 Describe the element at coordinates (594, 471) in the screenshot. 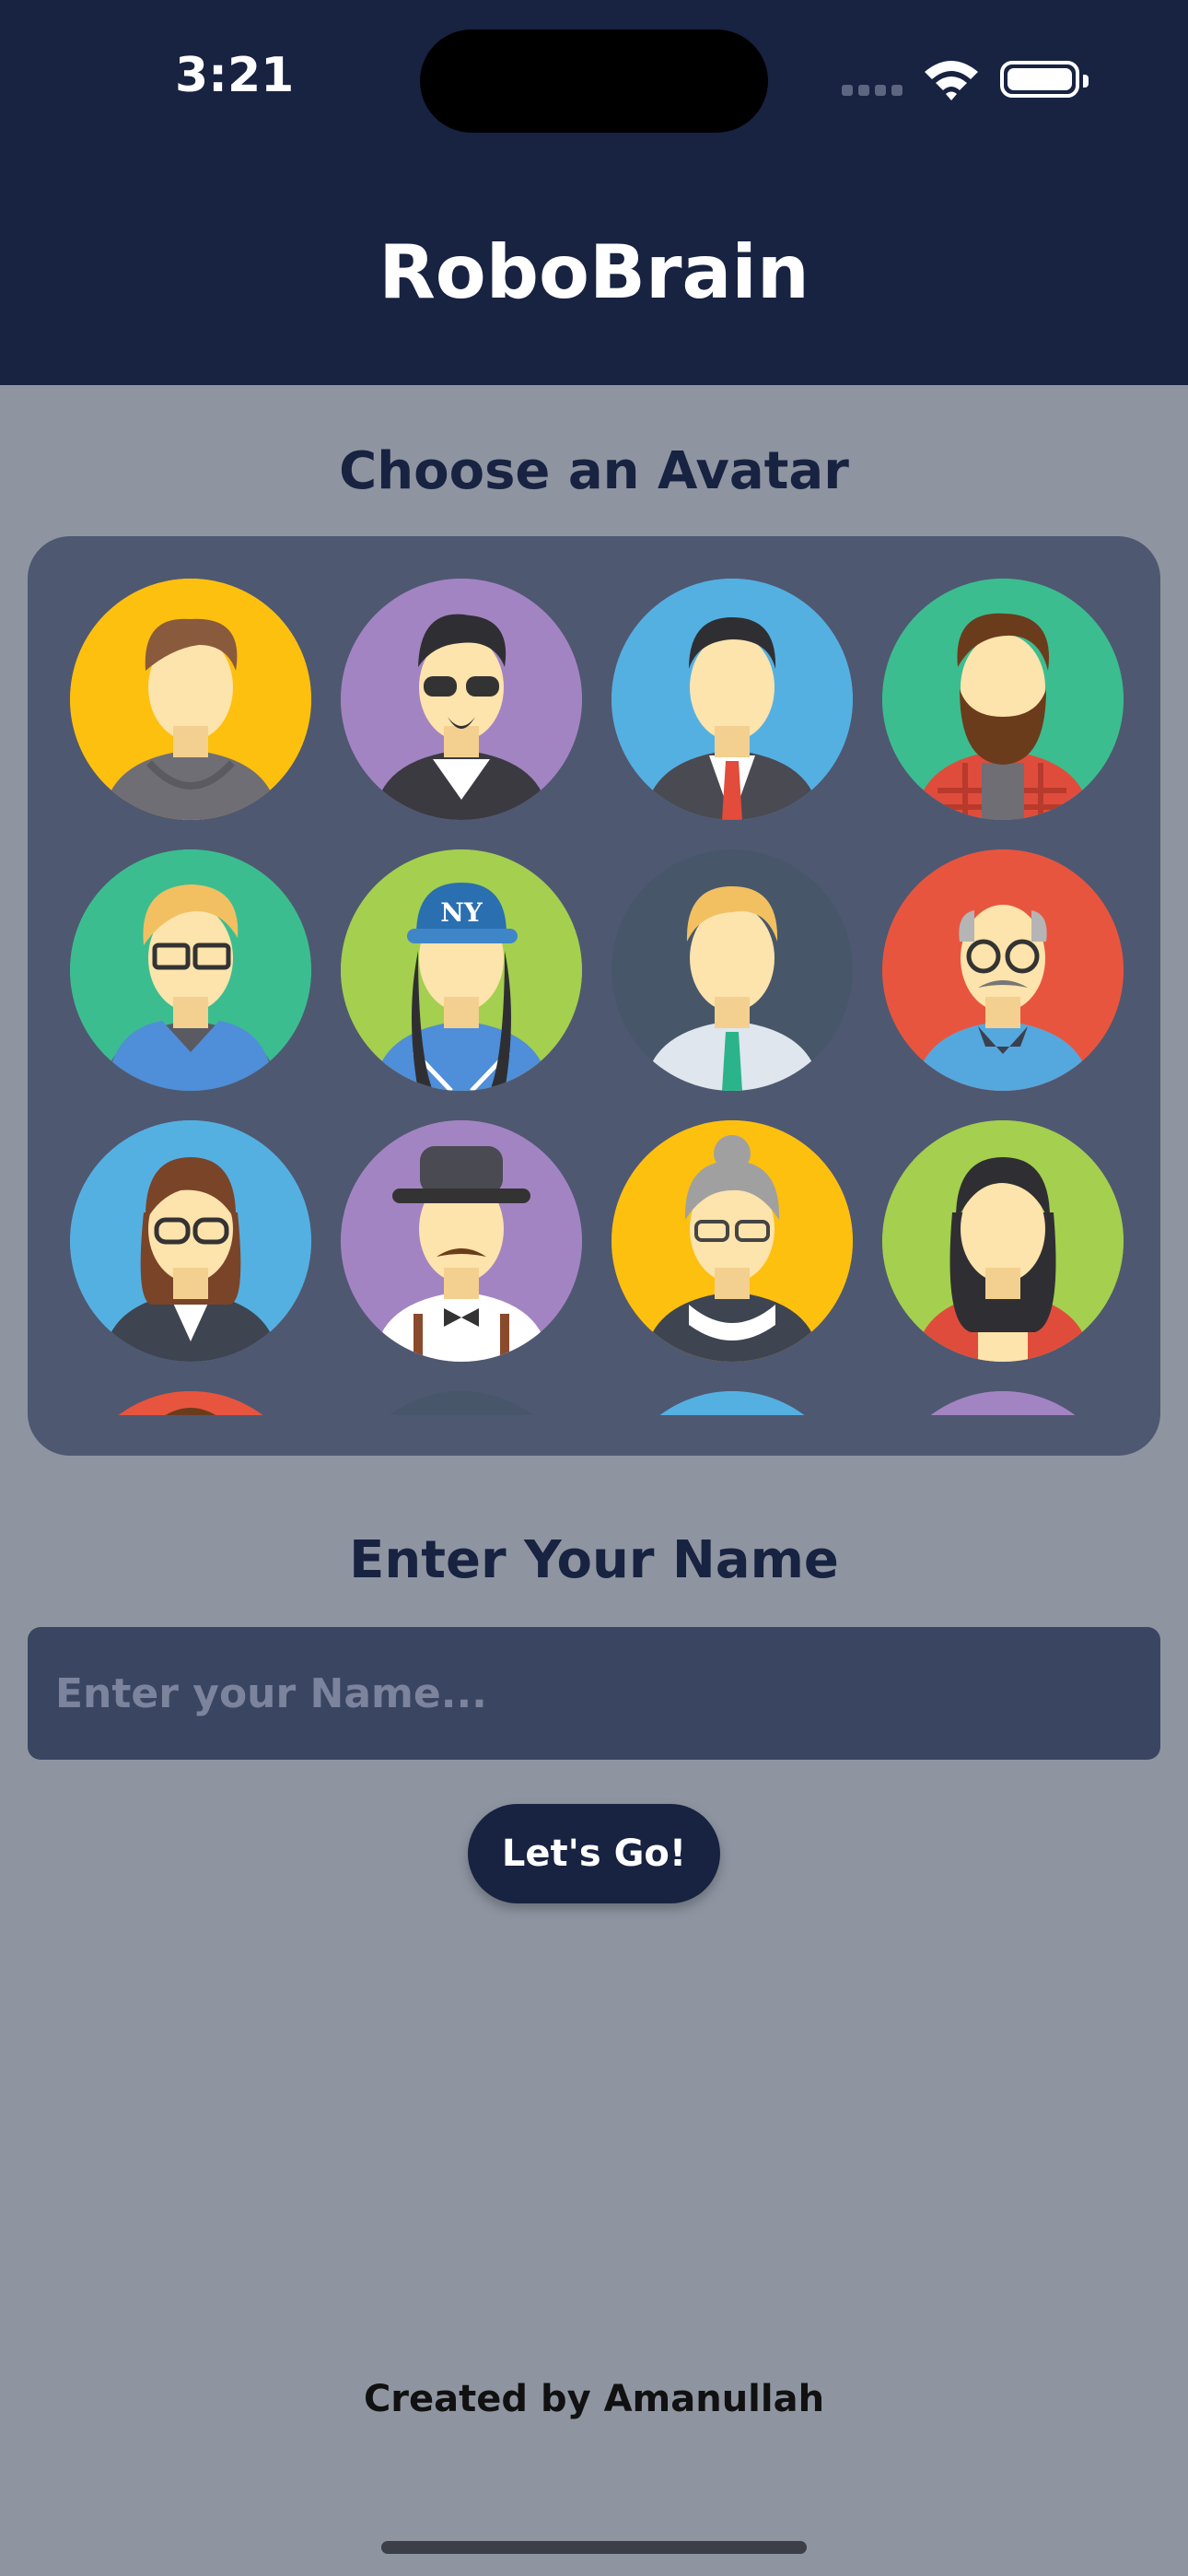

I see `choose-avatar-title: Choose an Avatar` at that location.